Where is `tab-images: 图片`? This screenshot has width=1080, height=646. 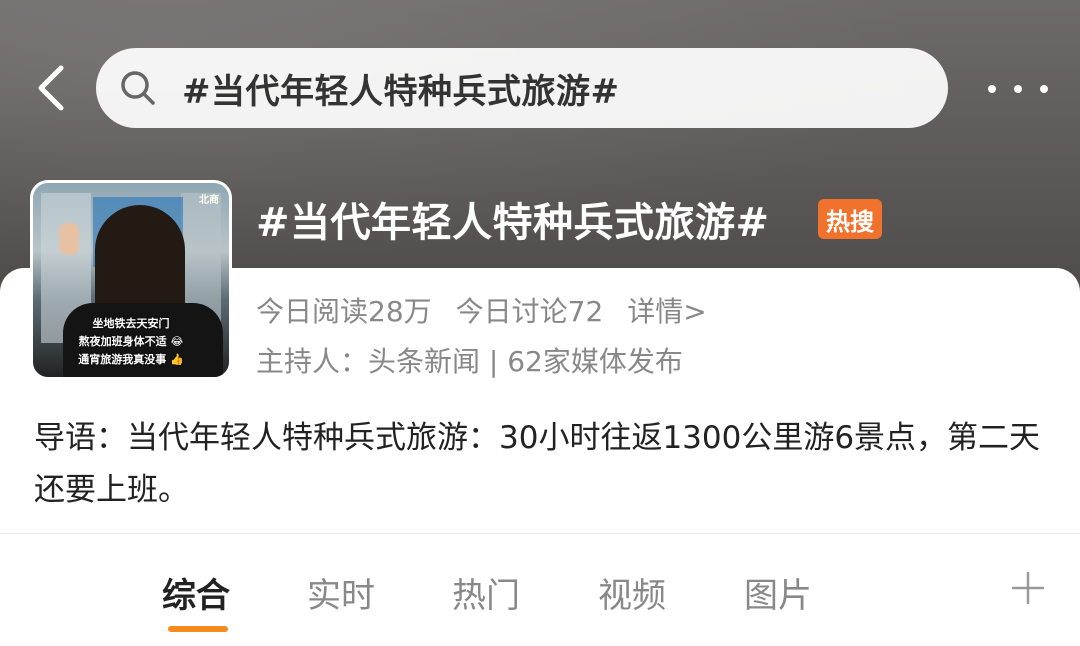
tab-images: 图片 is located at coordinates (778, 592).